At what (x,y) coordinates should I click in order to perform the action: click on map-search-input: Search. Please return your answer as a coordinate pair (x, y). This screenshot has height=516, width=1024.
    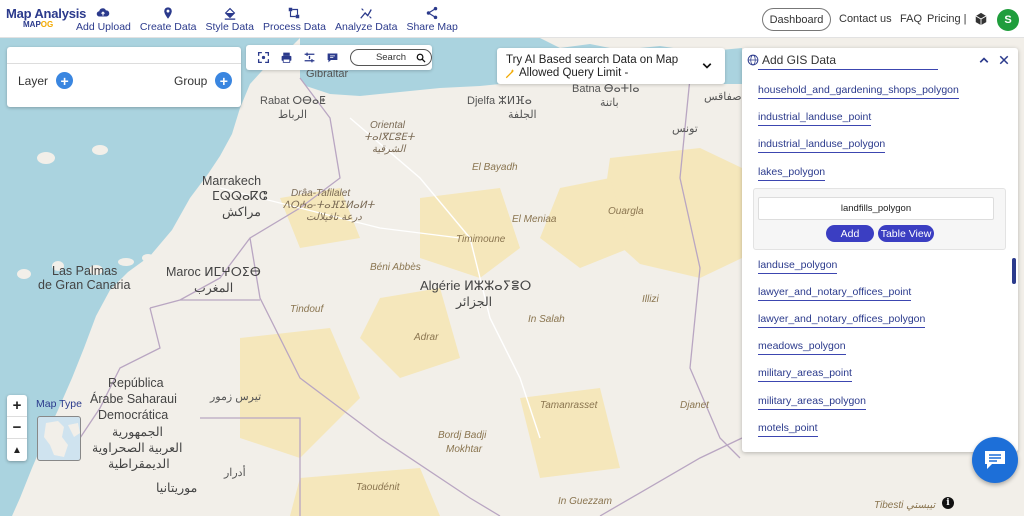
    Looking at the image, I should click on (391, 57).